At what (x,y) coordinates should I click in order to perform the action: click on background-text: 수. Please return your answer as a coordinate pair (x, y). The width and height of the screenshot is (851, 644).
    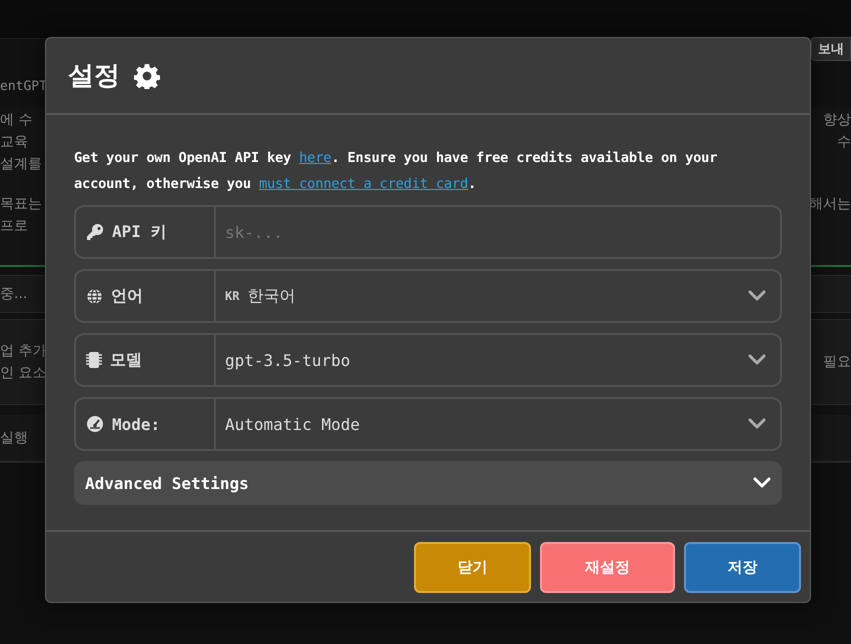
    Looking at the image, I should click on (844, 142).